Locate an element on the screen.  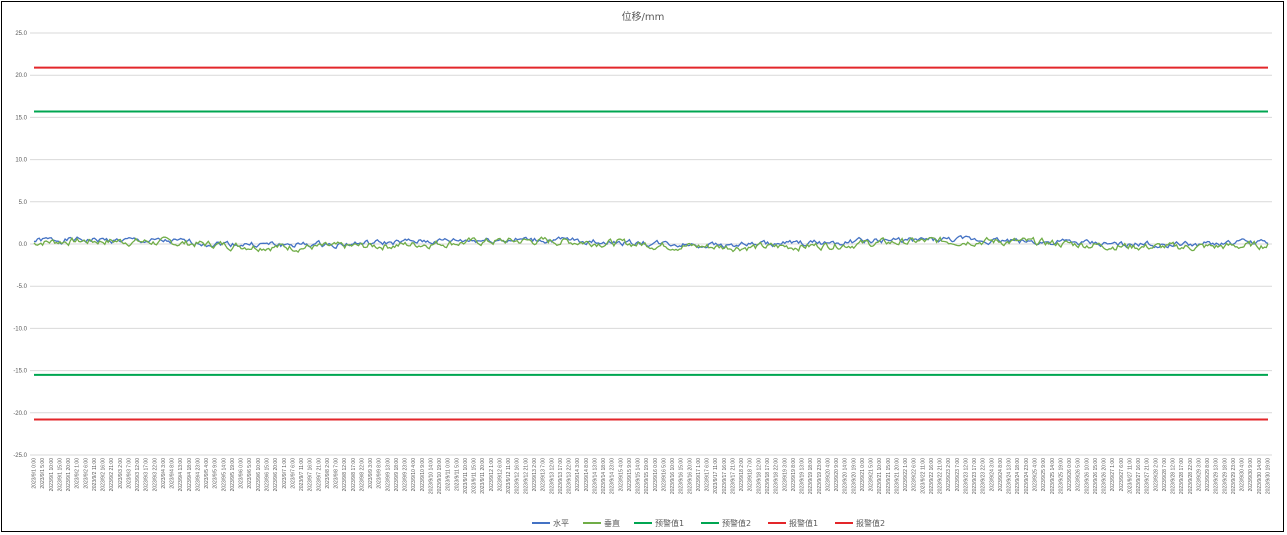
x-tick-label: 2023/9/15 4:00 is located at coordinates (621, 475).